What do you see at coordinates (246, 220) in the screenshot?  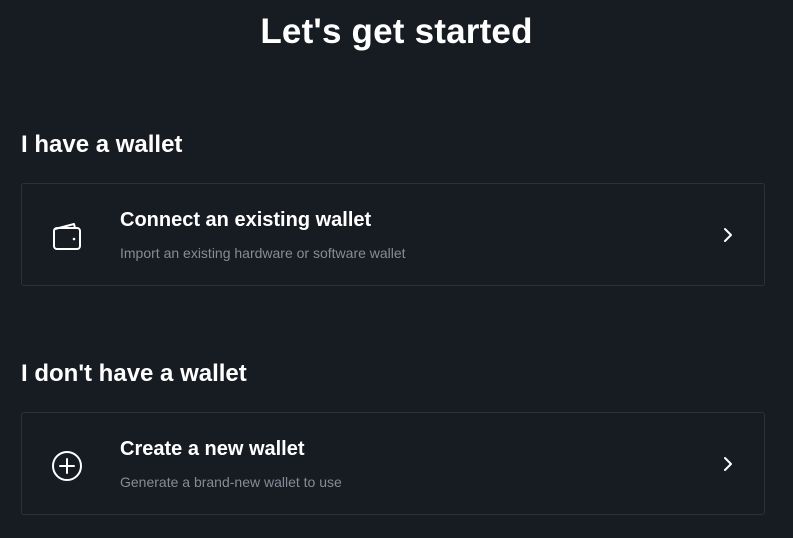 I see `card-title: Connect an existing wallet` at bounding box center [246, 220].